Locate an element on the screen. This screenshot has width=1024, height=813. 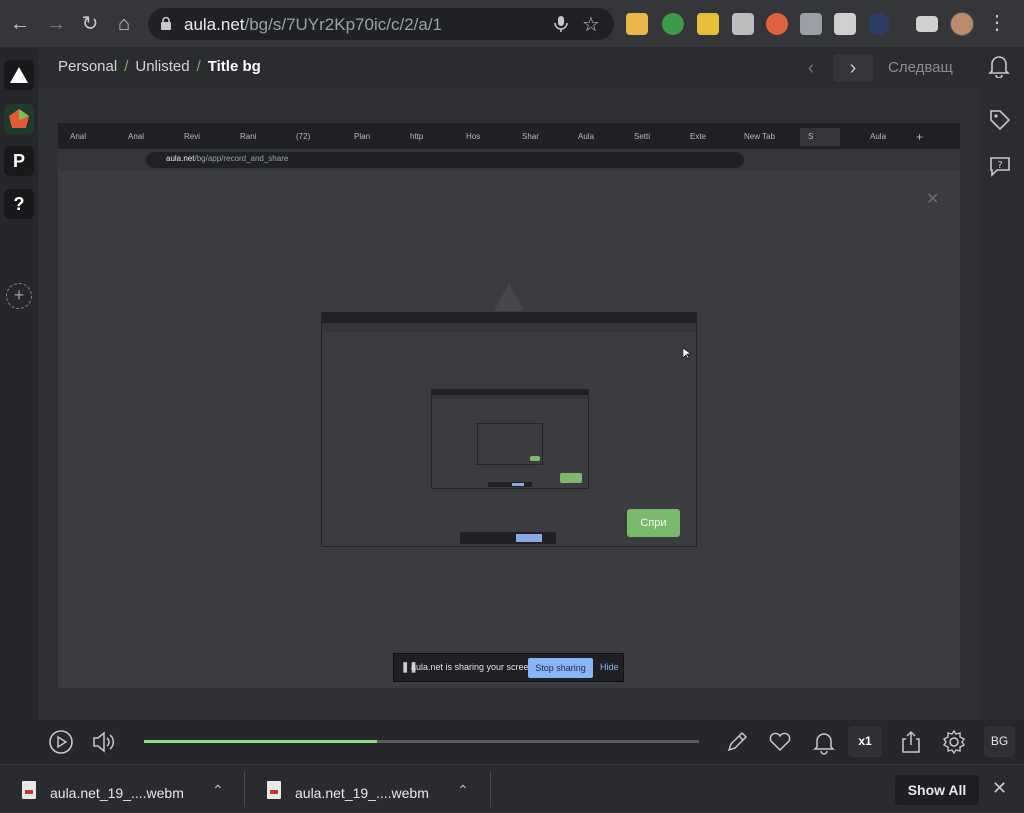
right-rail: ? is located at coordinates (998, 404).